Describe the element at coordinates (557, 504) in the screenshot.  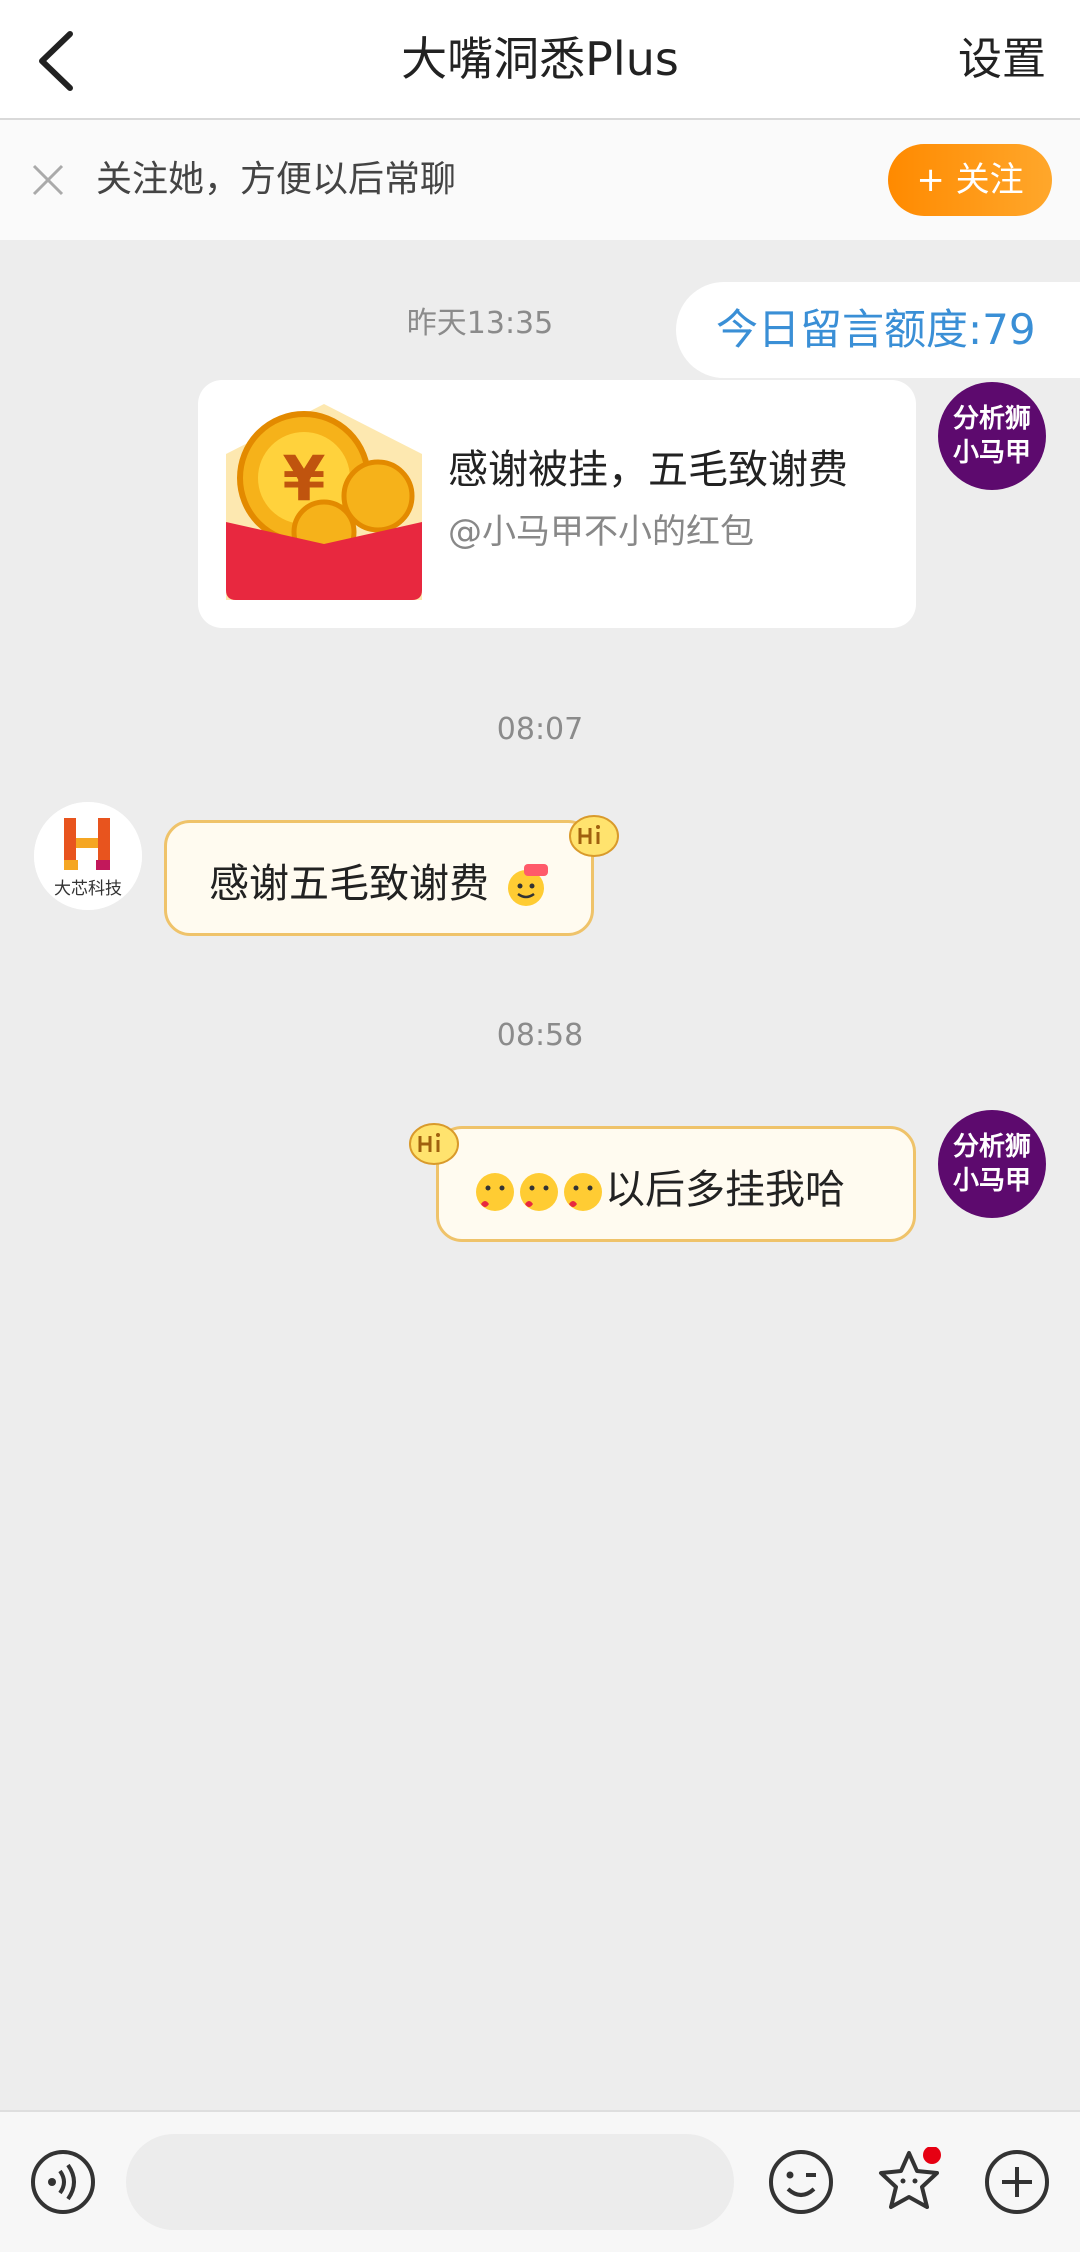
I see `red-packet-message: ¥ 感谢被挂，五毛致谢费 @小马甲不小的红包` at that location.